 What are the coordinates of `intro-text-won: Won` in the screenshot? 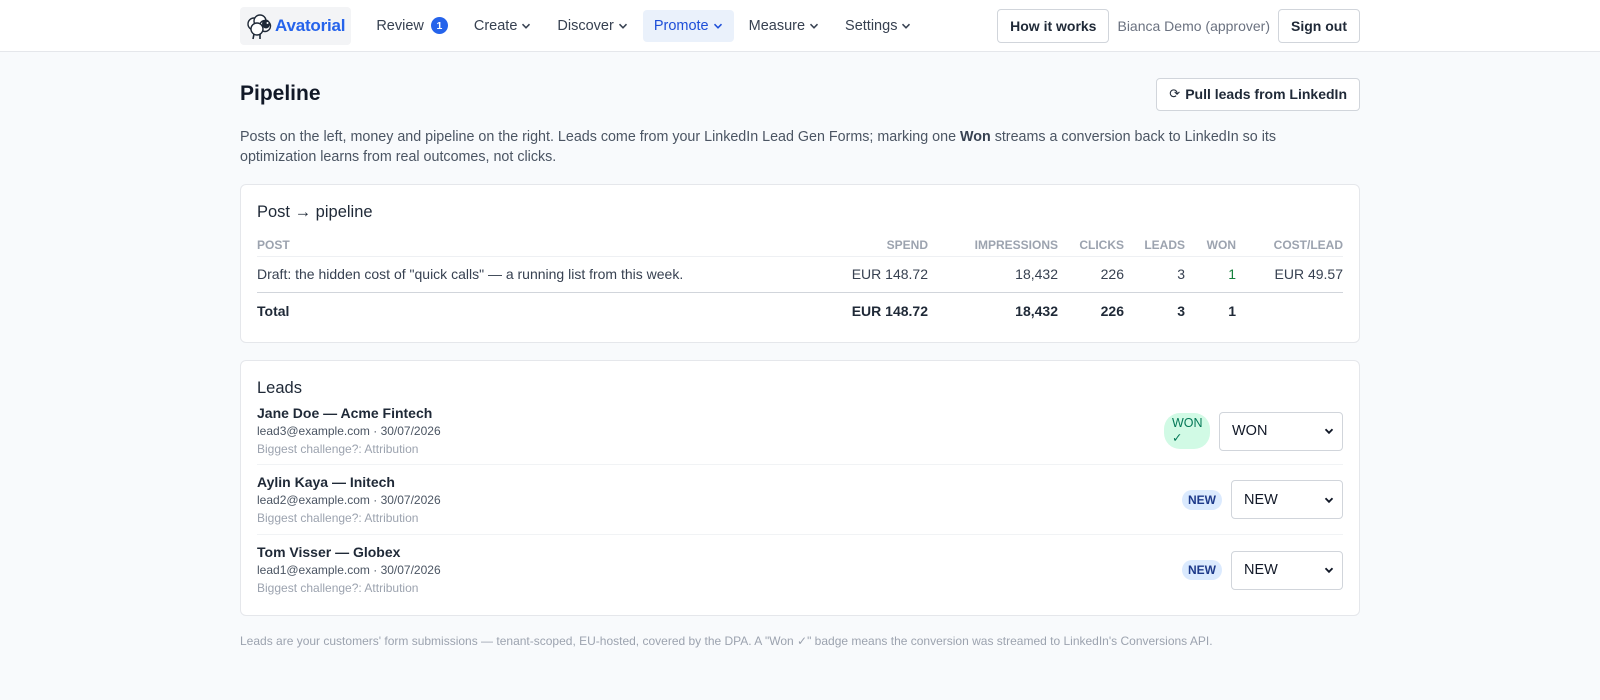 It's located at (975, 137).